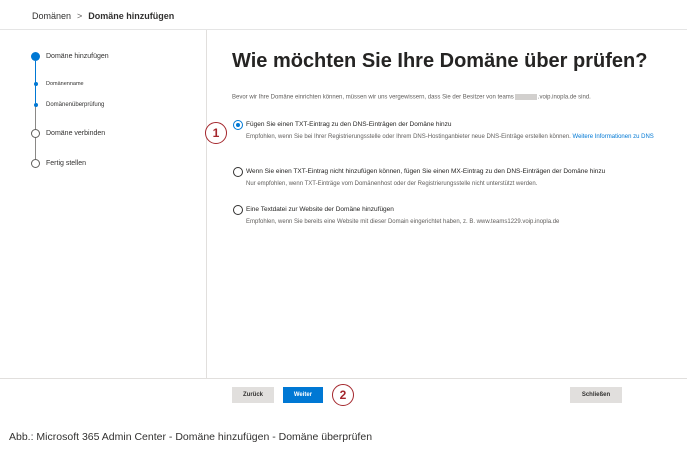  I want to click on step-finish: Fertig stellen, so click(66, 163).